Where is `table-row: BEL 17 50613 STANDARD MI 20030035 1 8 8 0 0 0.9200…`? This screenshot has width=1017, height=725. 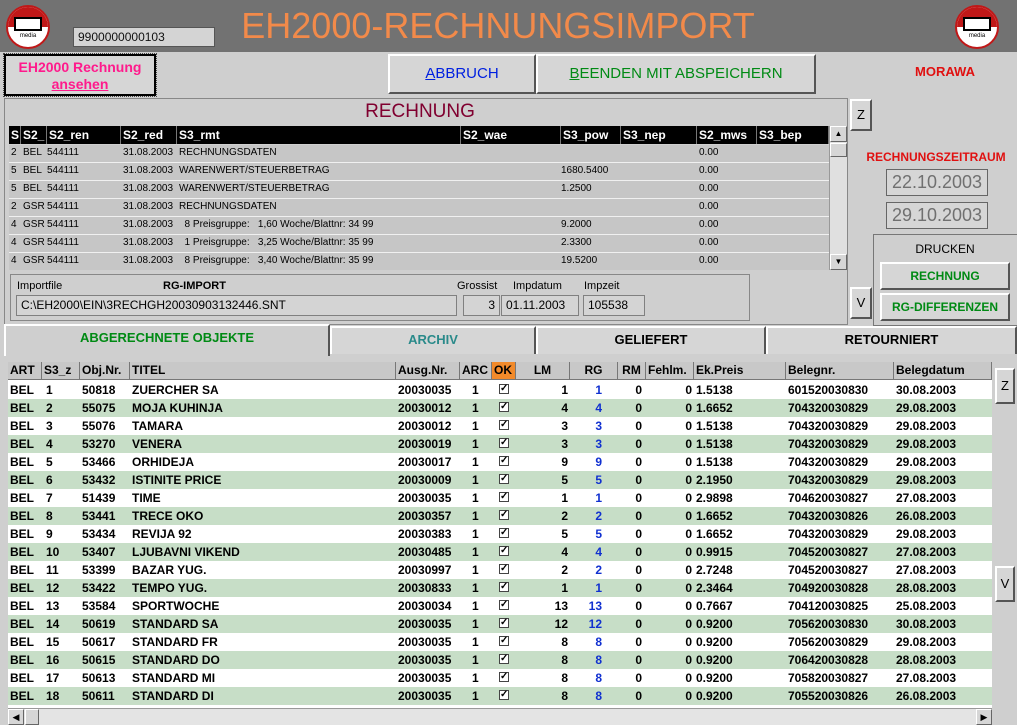
table-row: BEL 17 50613 STANDARD MI 20030035 1 8 8 0 0 0.9200… is located at coordinates (500, 678).